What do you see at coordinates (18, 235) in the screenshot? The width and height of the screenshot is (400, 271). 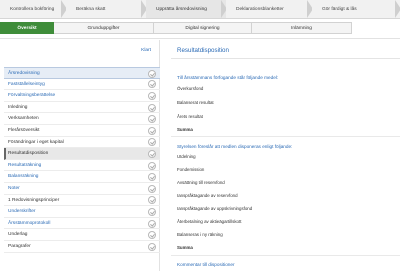 I see `nav-label: Underlag` at bounding box center [18, 235].